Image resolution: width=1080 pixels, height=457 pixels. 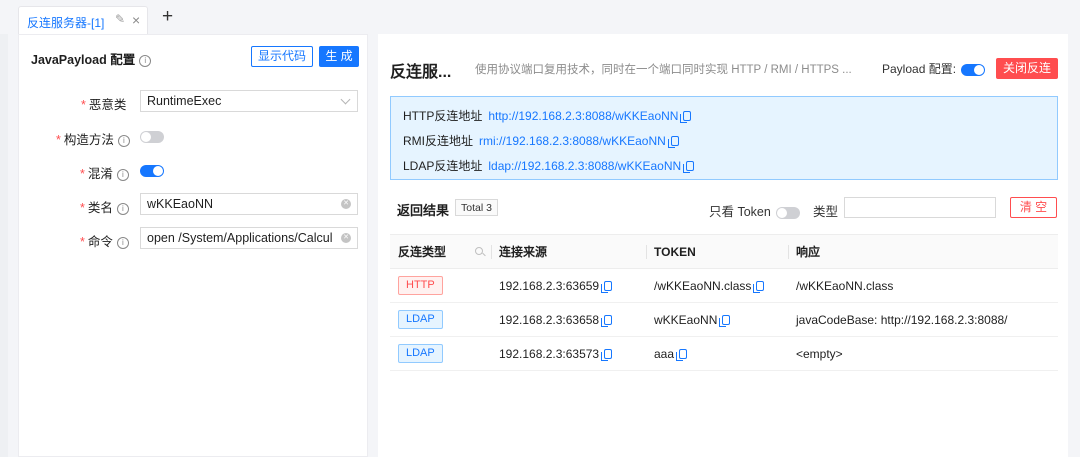 What do you see at coordinates (100, 208) in the screenshot?
I see `class-name-label-text: 类名` at bounding box center [100, 208].